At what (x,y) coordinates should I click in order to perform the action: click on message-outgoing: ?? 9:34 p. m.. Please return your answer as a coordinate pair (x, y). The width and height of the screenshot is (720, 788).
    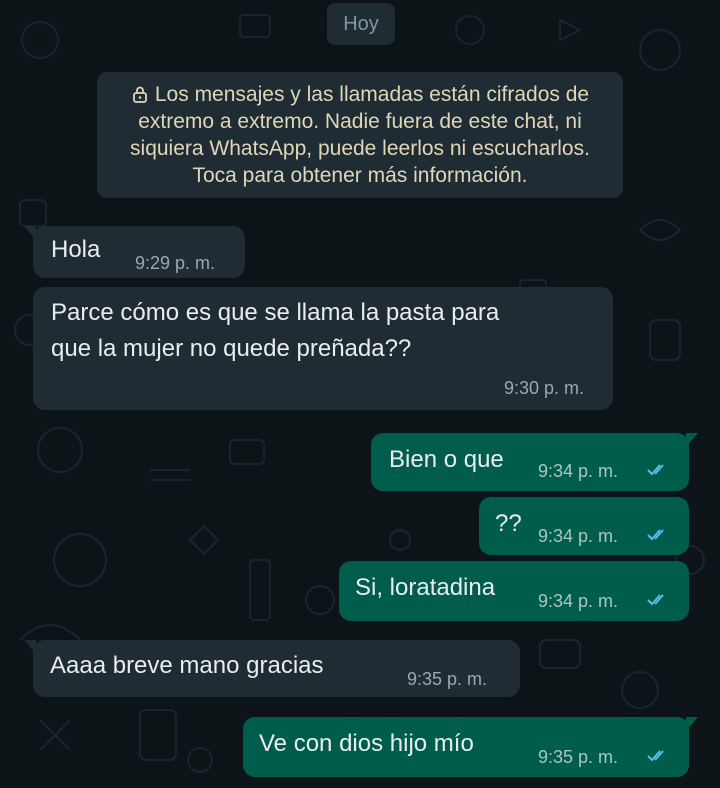
    Looking at the image, I should click on (584, 526).